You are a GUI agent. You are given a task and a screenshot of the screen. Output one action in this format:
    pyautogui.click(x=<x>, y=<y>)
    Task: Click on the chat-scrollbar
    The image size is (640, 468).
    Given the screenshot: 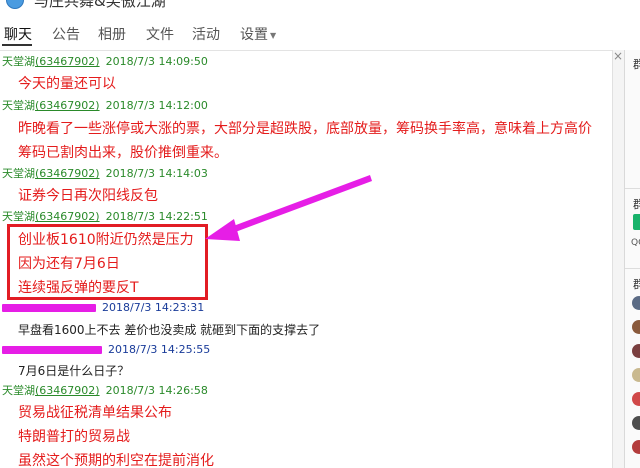 What is the action you would take?
    pyautogui.click(x=618, y=259)
    